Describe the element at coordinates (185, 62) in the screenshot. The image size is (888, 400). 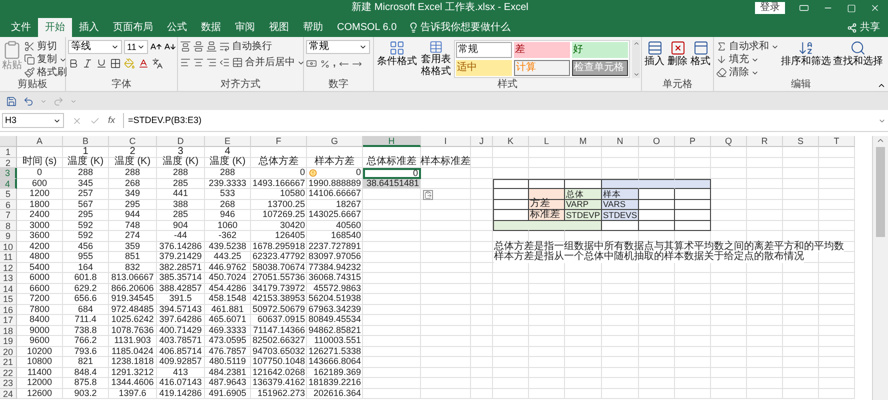
I see `align-left-icon` at that location.